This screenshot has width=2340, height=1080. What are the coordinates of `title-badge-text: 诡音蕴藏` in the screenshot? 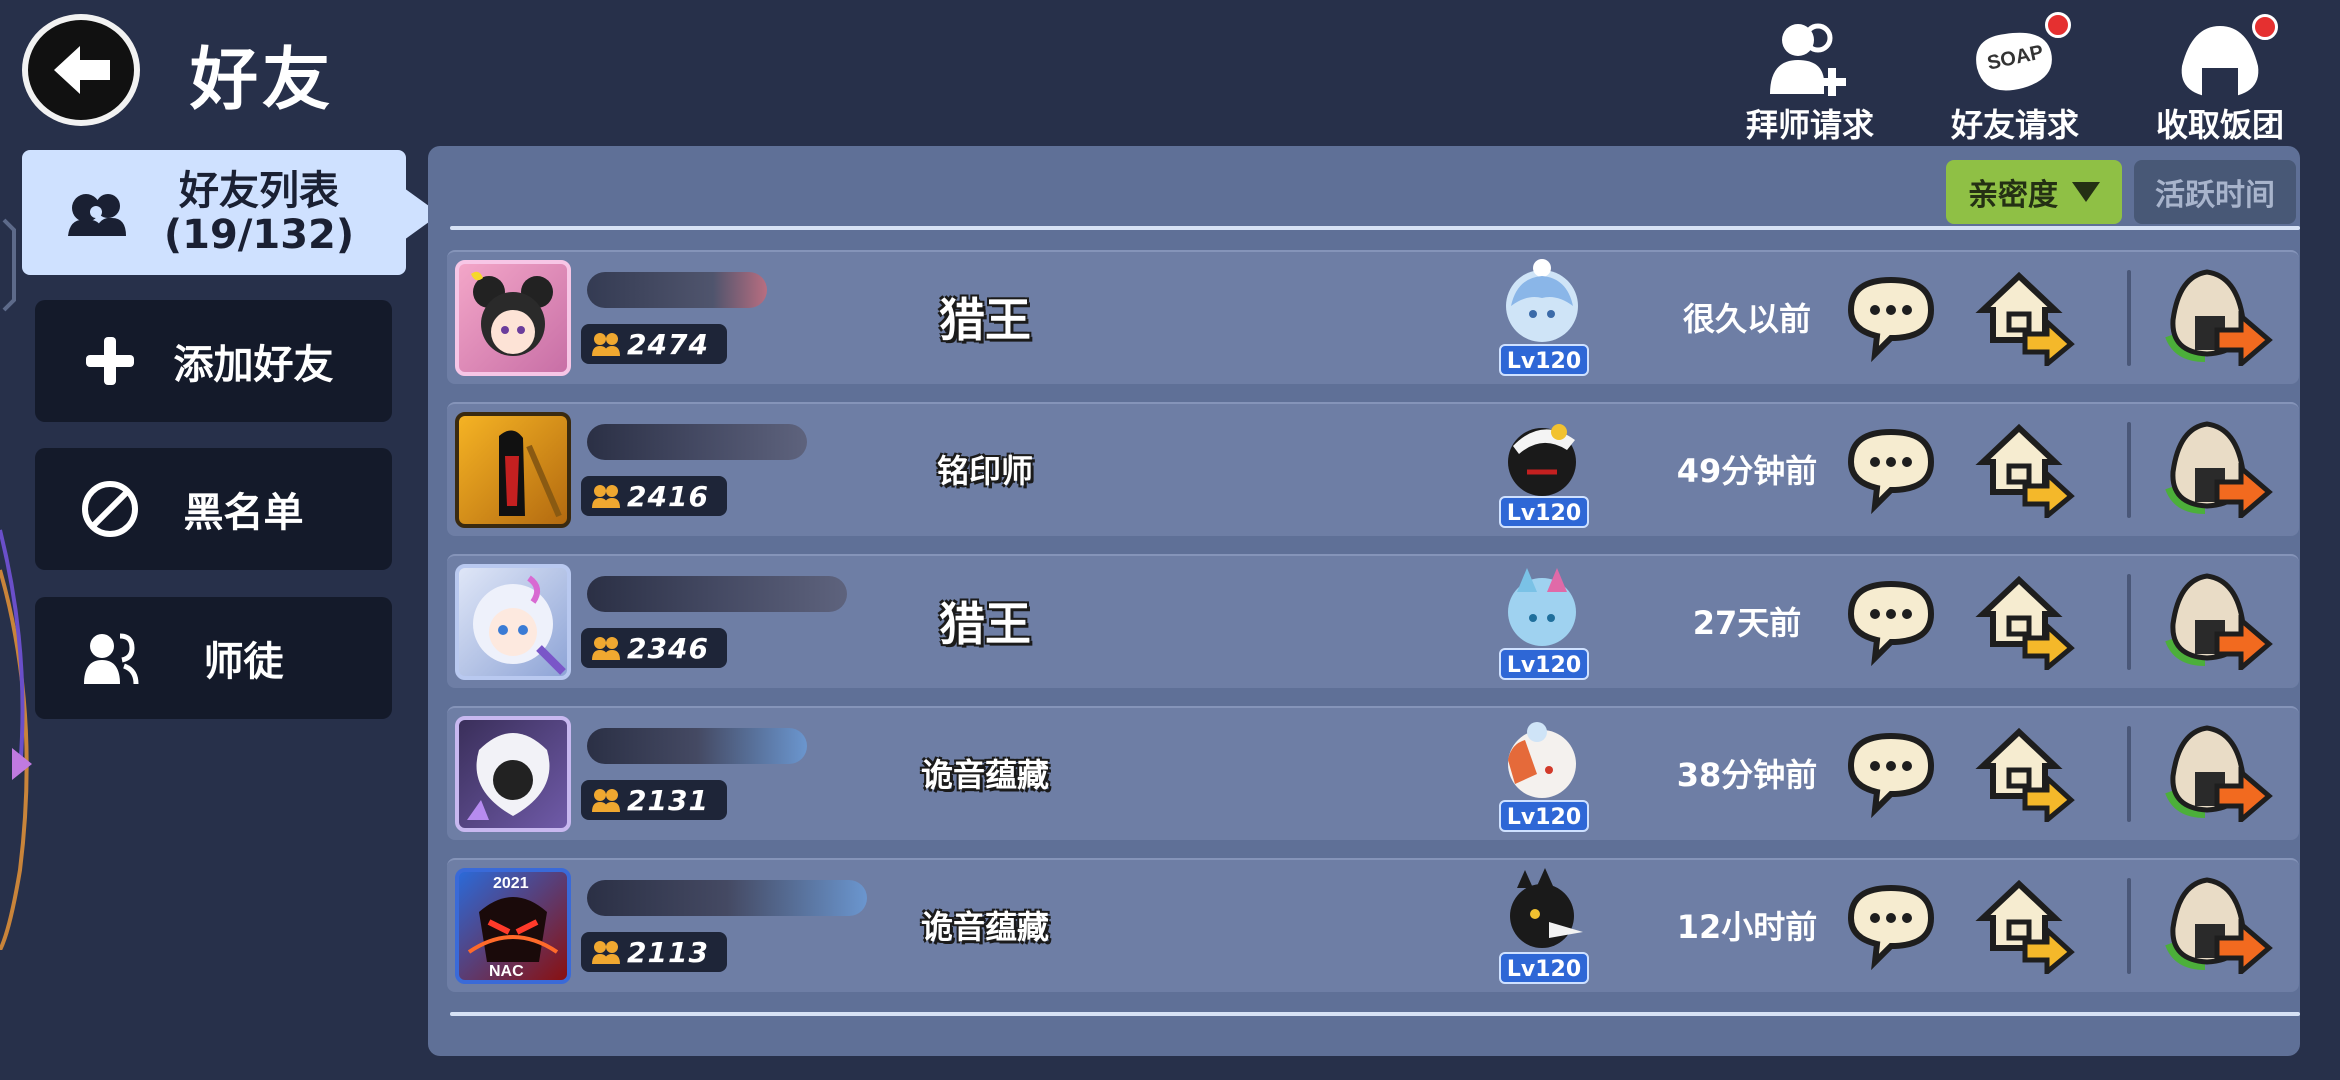 It's located at (984, 927).